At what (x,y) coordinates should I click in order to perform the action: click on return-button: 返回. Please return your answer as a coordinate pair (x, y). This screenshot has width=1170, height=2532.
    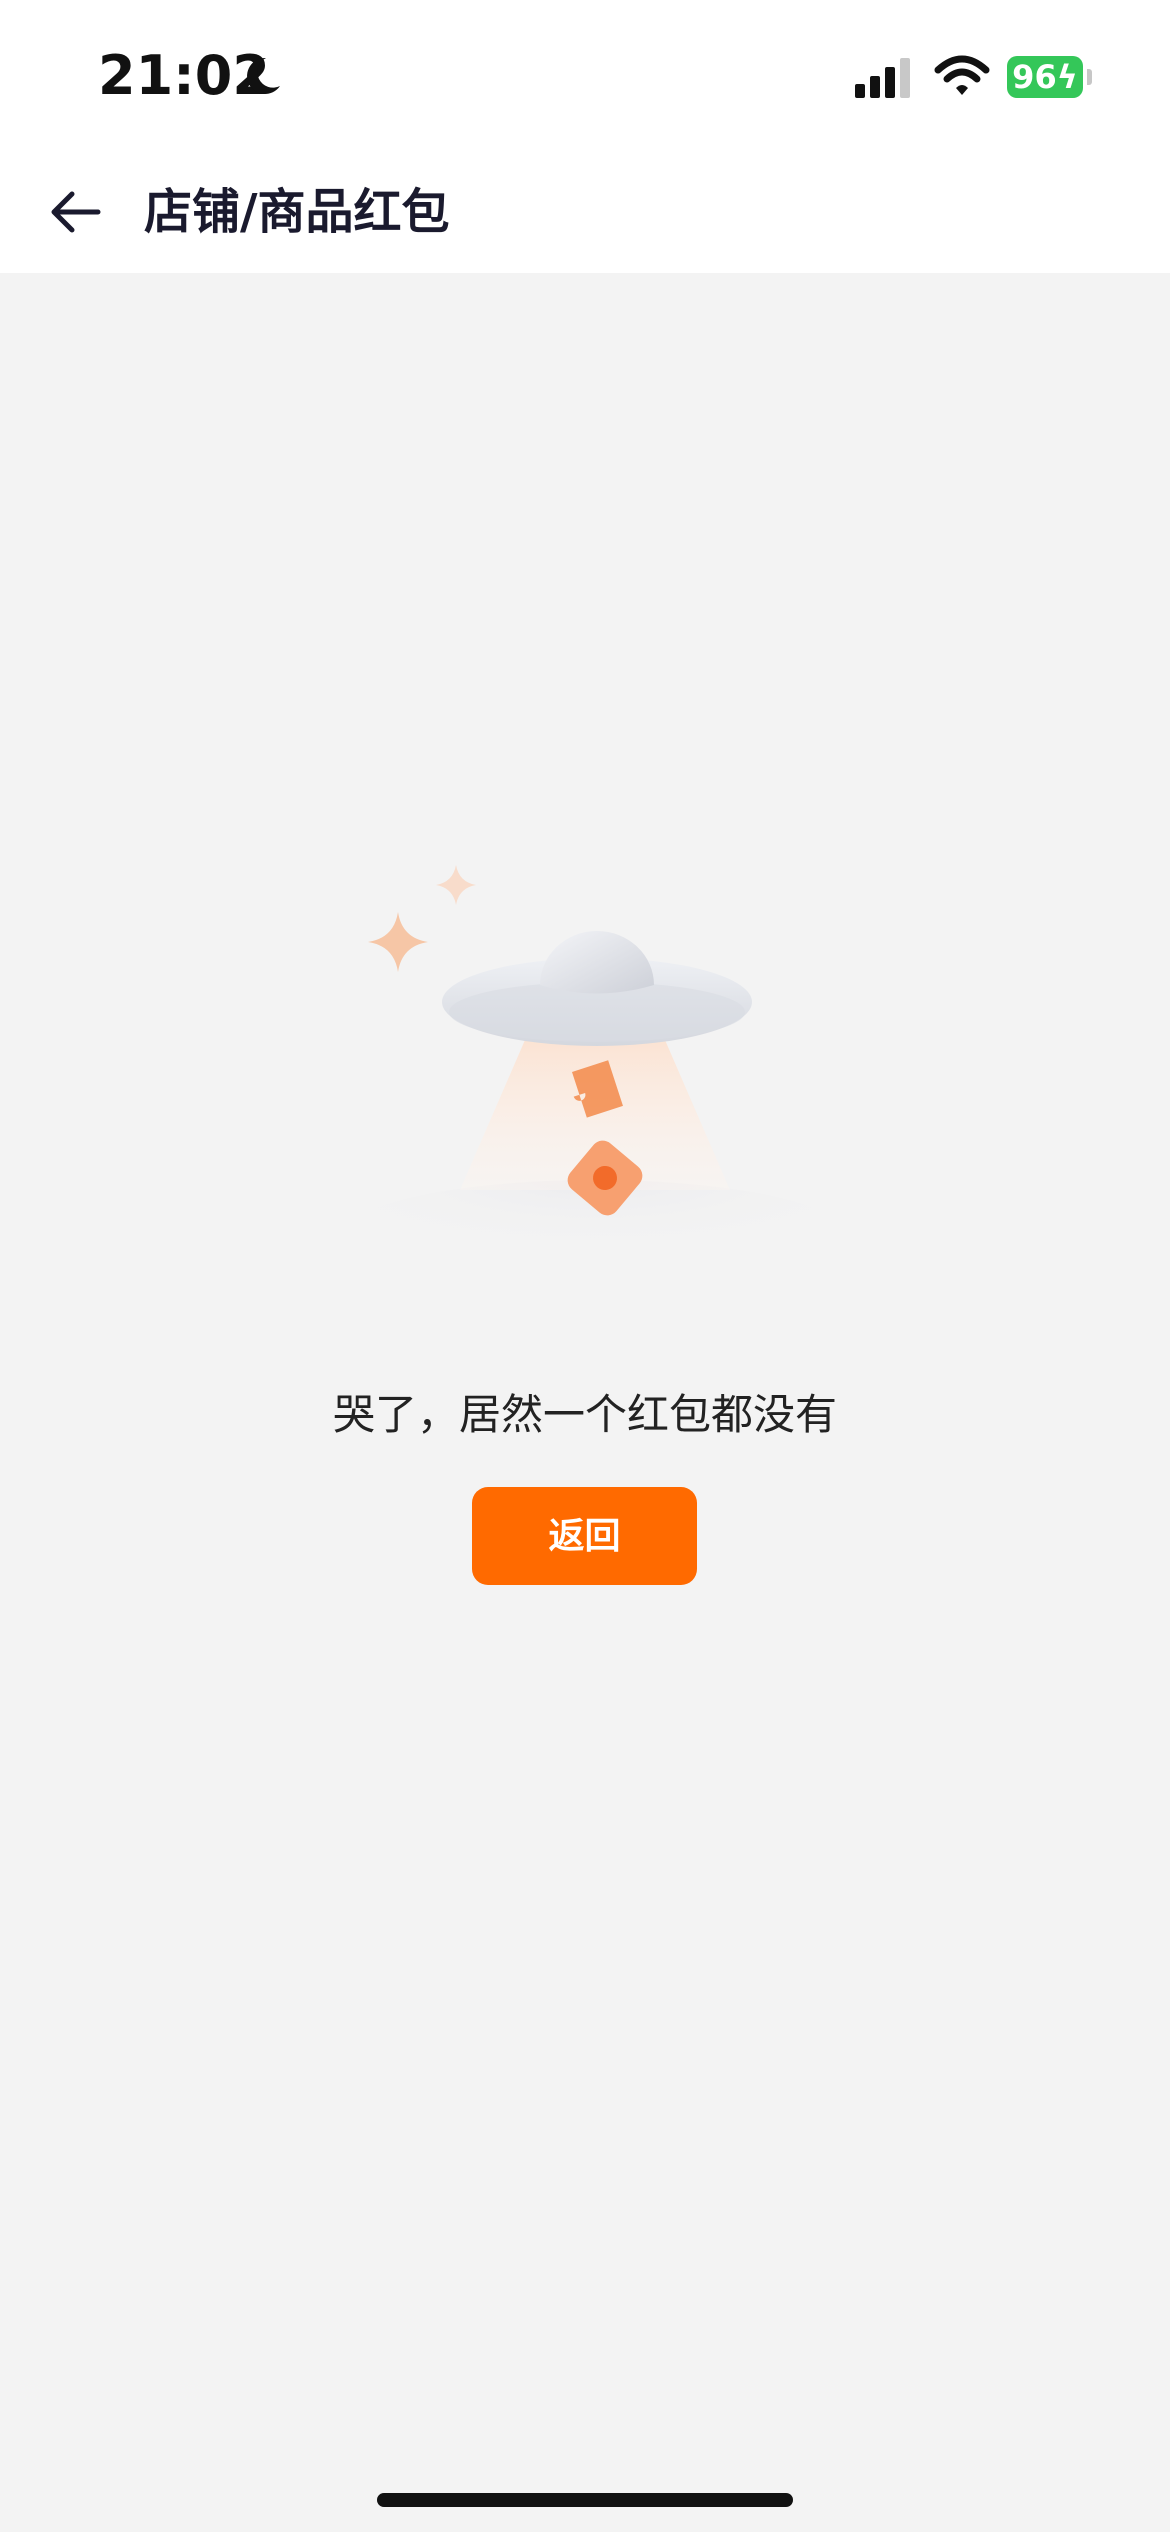
    Looking at the image, I should click on (584, 1536).